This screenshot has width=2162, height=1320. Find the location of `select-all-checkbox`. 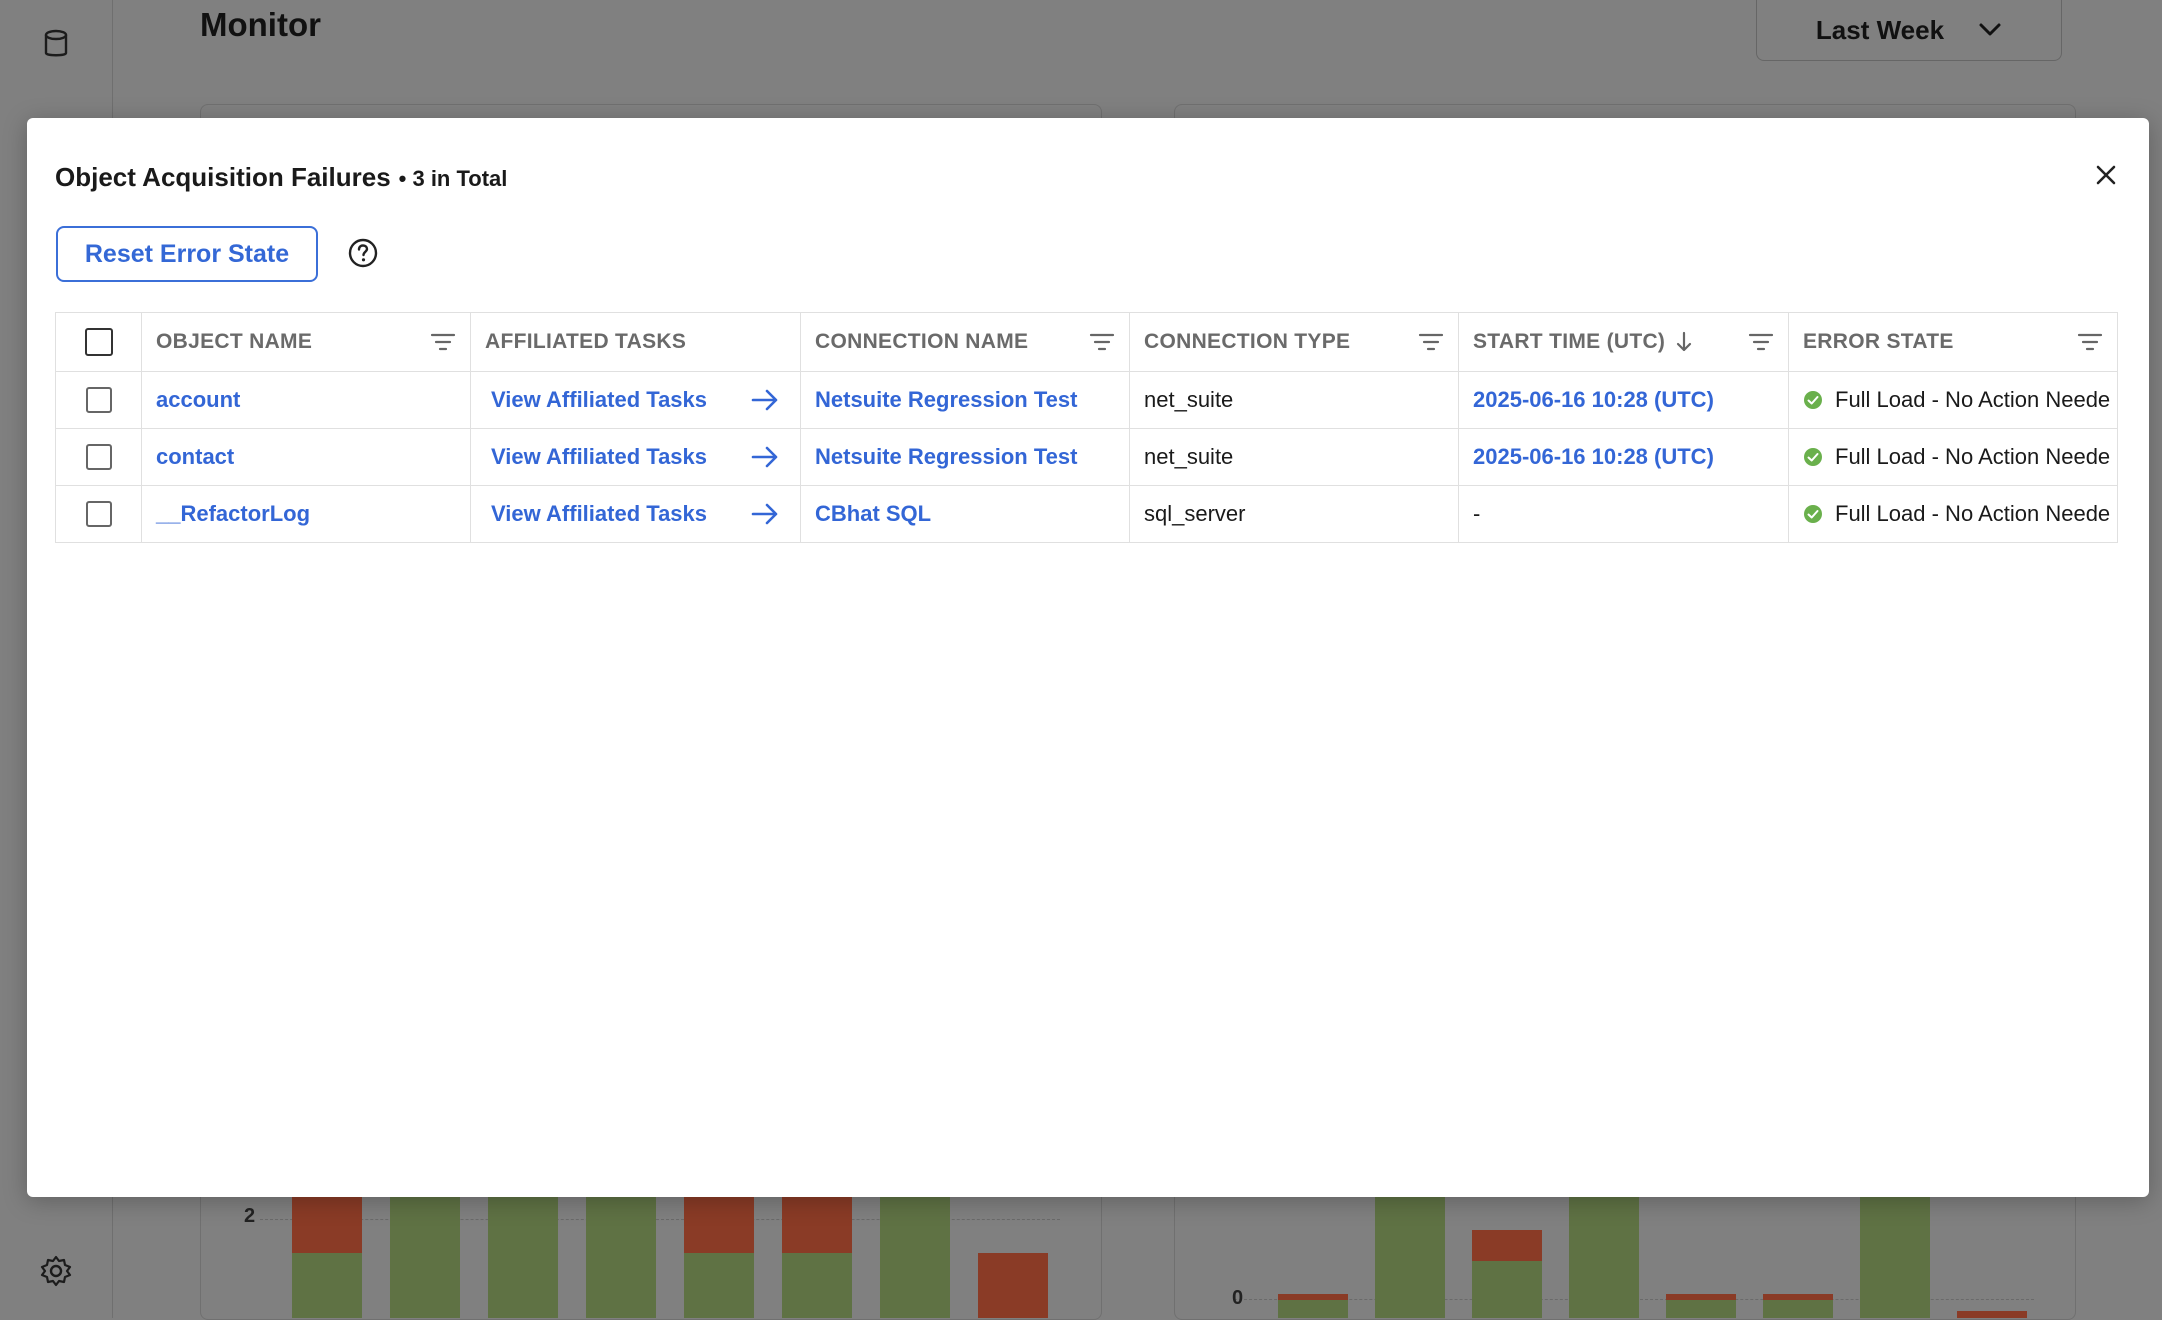

select-all-checkbox is located at coordinates (98, 342).